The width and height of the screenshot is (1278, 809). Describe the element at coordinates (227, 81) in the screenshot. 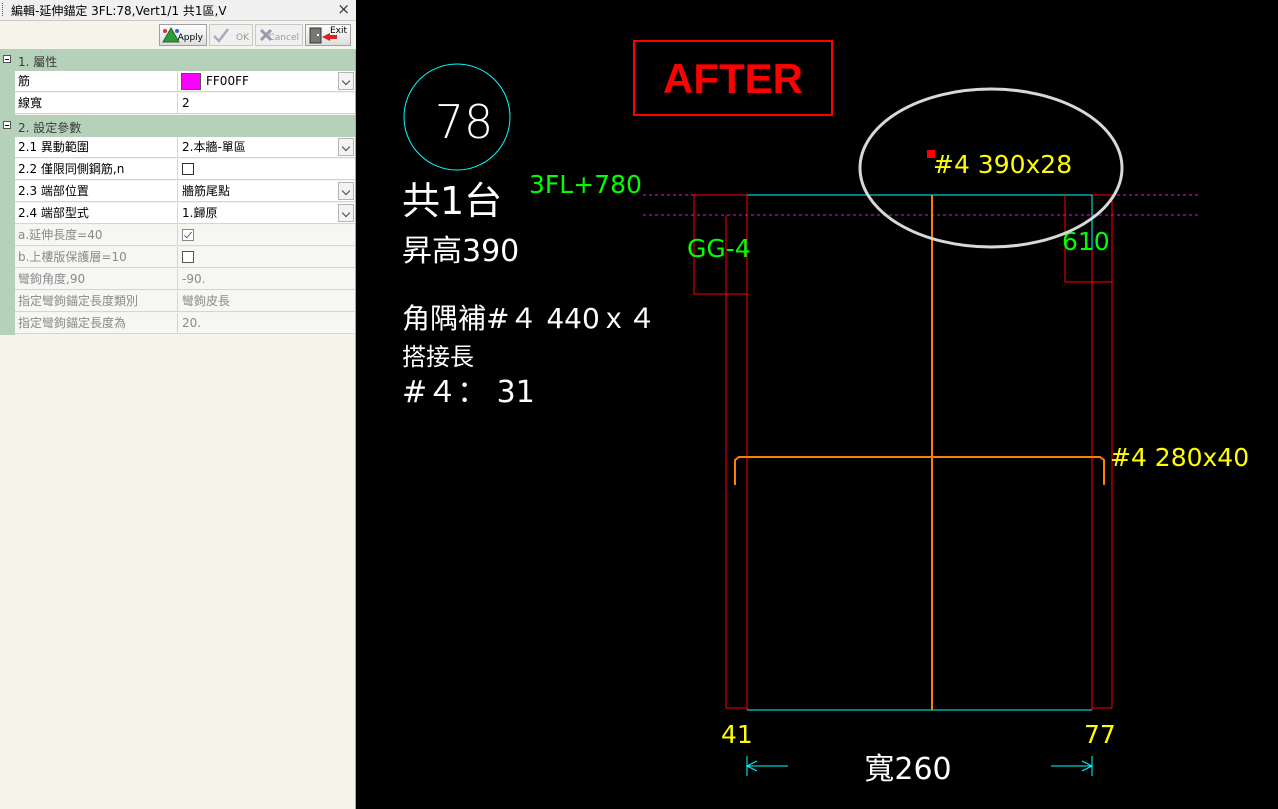

I see `color-value: FF00FF` at that location.